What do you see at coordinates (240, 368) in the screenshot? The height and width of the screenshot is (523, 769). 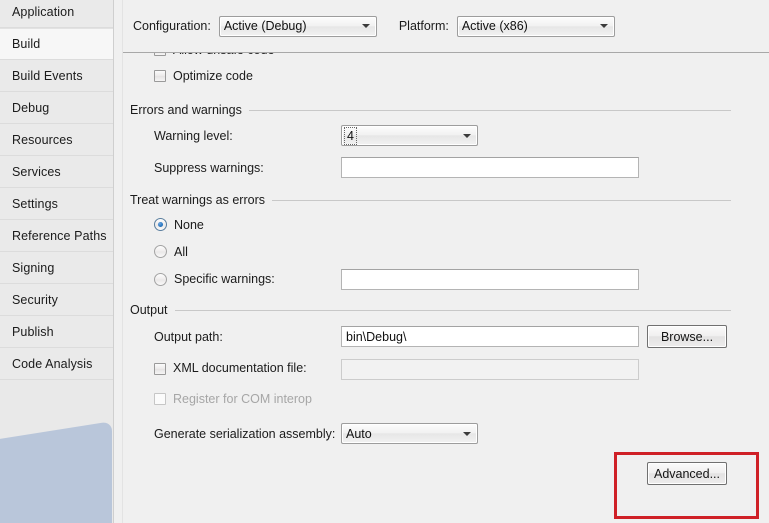 I see `xml-documentation-label: XML documentation file:` at bounding box center [240, 368].